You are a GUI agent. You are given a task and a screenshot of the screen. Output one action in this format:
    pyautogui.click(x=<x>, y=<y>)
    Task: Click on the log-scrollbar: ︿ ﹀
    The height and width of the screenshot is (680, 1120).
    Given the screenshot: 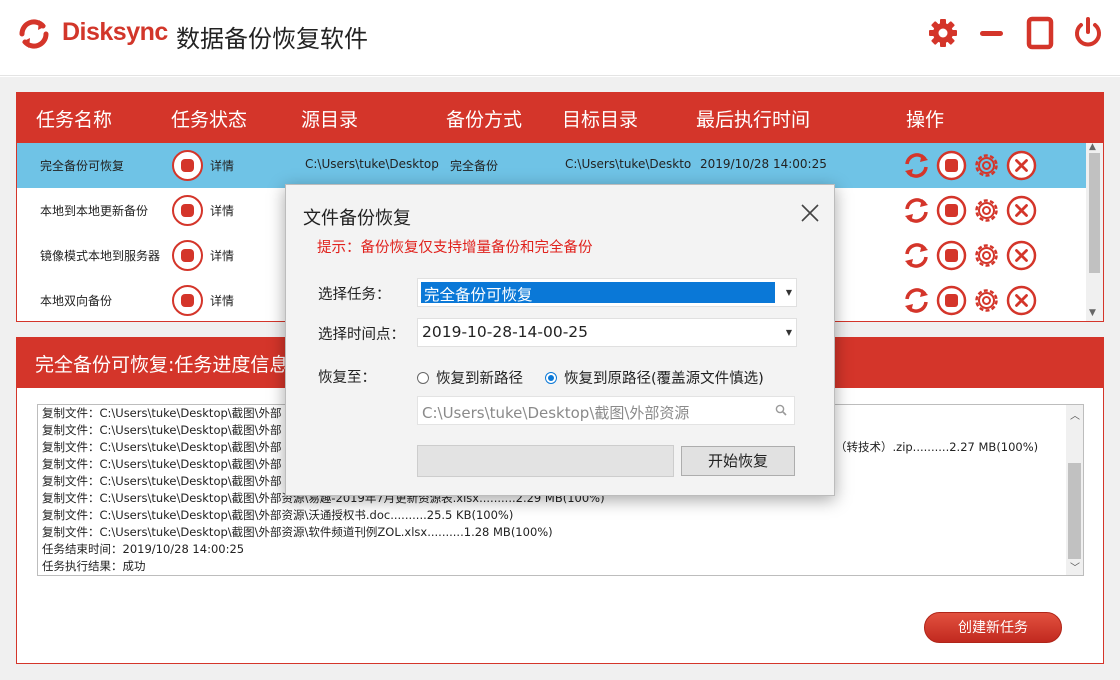 What is the action you would take?
    pyautogui.click(x=1074, y=490)
    